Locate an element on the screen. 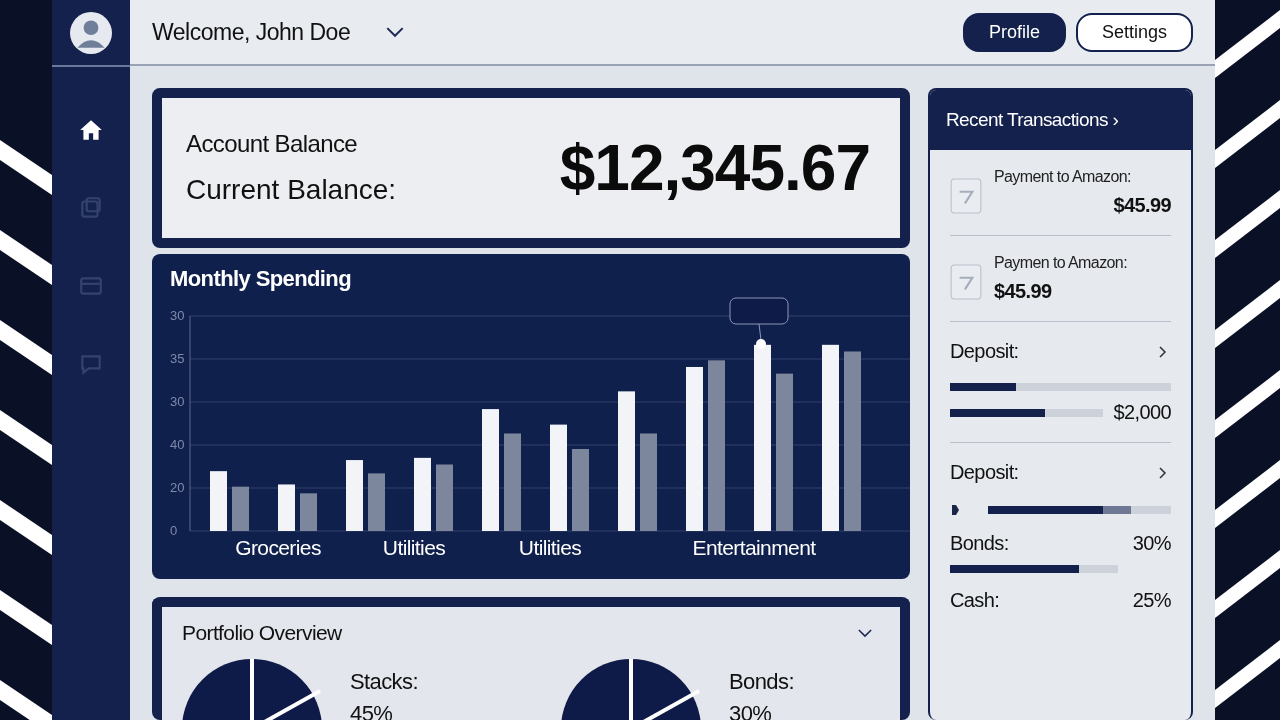 The height and width of the screenshot is (720, 1280). axis-label: 20 is located at coordinates (177, 487).